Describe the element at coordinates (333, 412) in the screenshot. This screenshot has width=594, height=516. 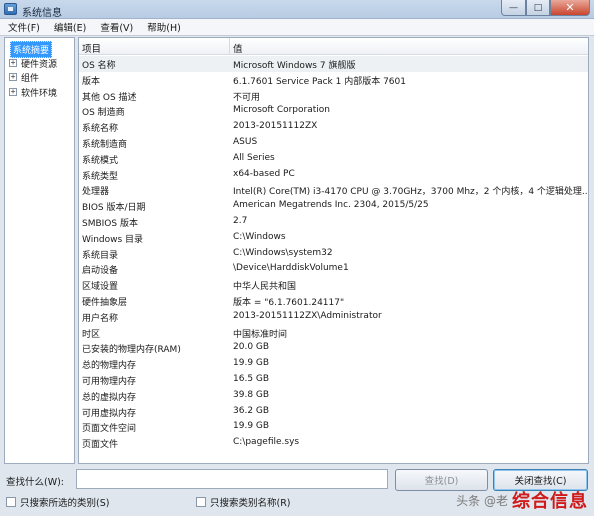
I see `list-row: 可用虚拟内存 36.2 GB` at that location.